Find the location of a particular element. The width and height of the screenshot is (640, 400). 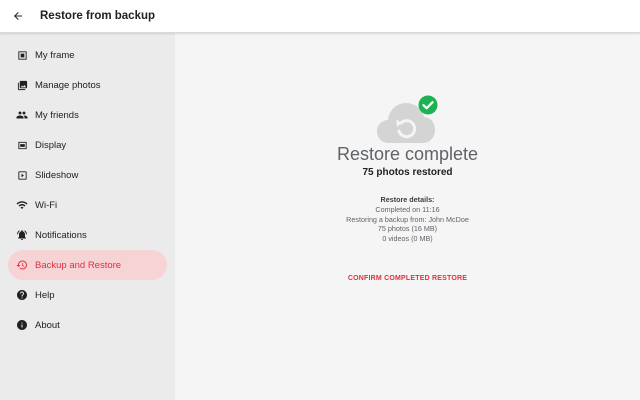

restore-detail-line: Completed on 11:16 is located at coordinates (407, 209).